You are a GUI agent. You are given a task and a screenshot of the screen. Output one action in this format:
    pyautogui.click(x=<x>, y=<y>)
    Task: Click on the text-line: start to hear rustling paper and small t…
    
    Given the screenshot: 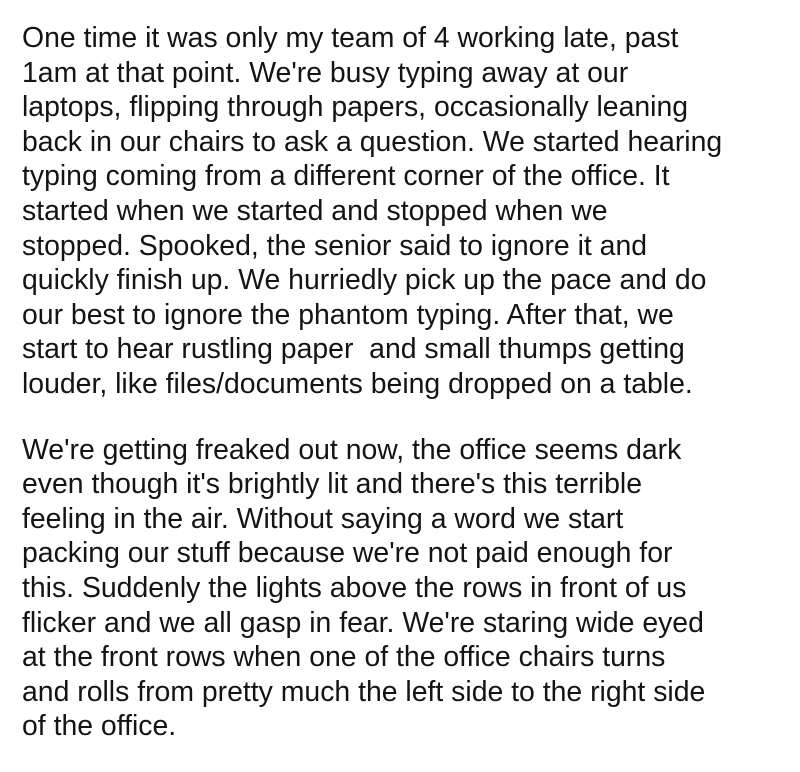 What is the action you would take?
    pyautogui.click(x=353, y=349)
    